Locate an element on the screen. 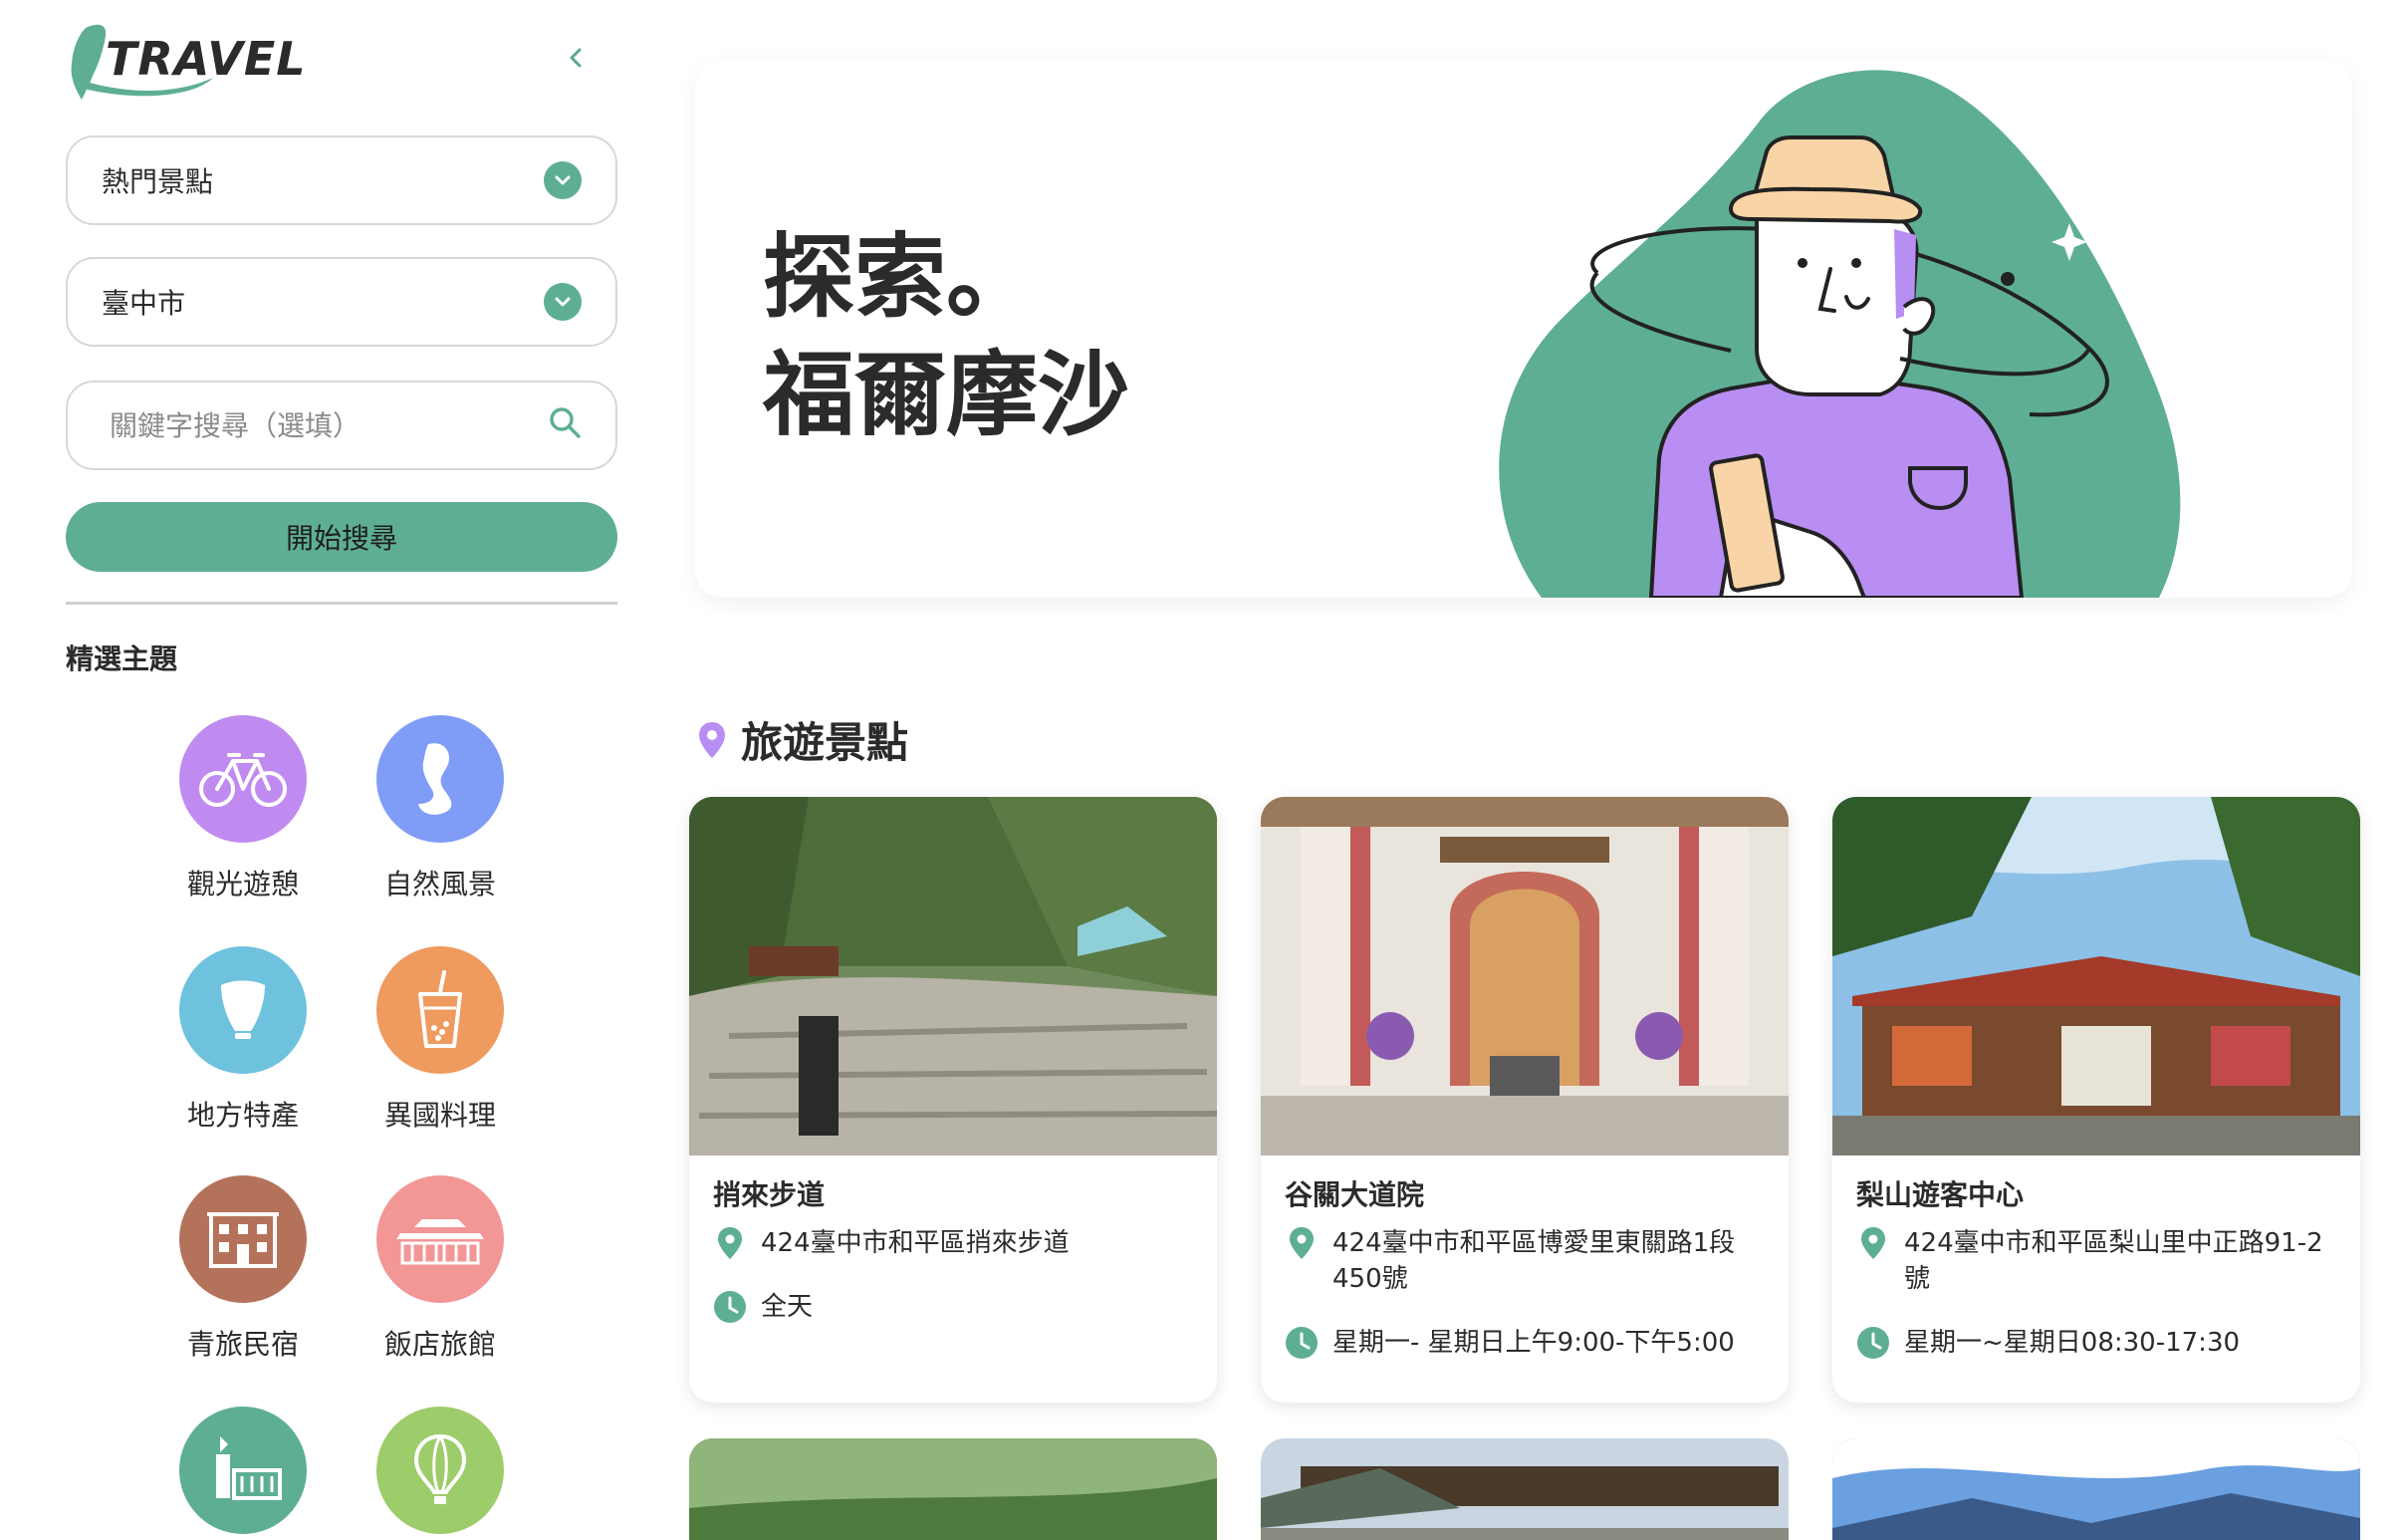 The image size is (2408, 1540). attraction-address: 424臺中市和平區捎來步道 is located at coordinates (915, 1243).